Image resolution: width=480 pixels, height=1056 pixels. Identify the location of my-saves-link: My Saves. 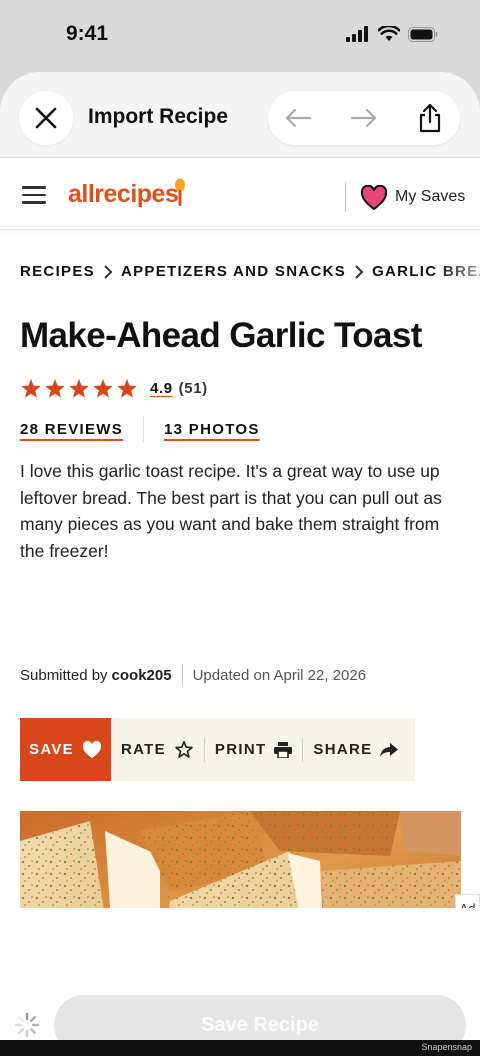
(430, 197).